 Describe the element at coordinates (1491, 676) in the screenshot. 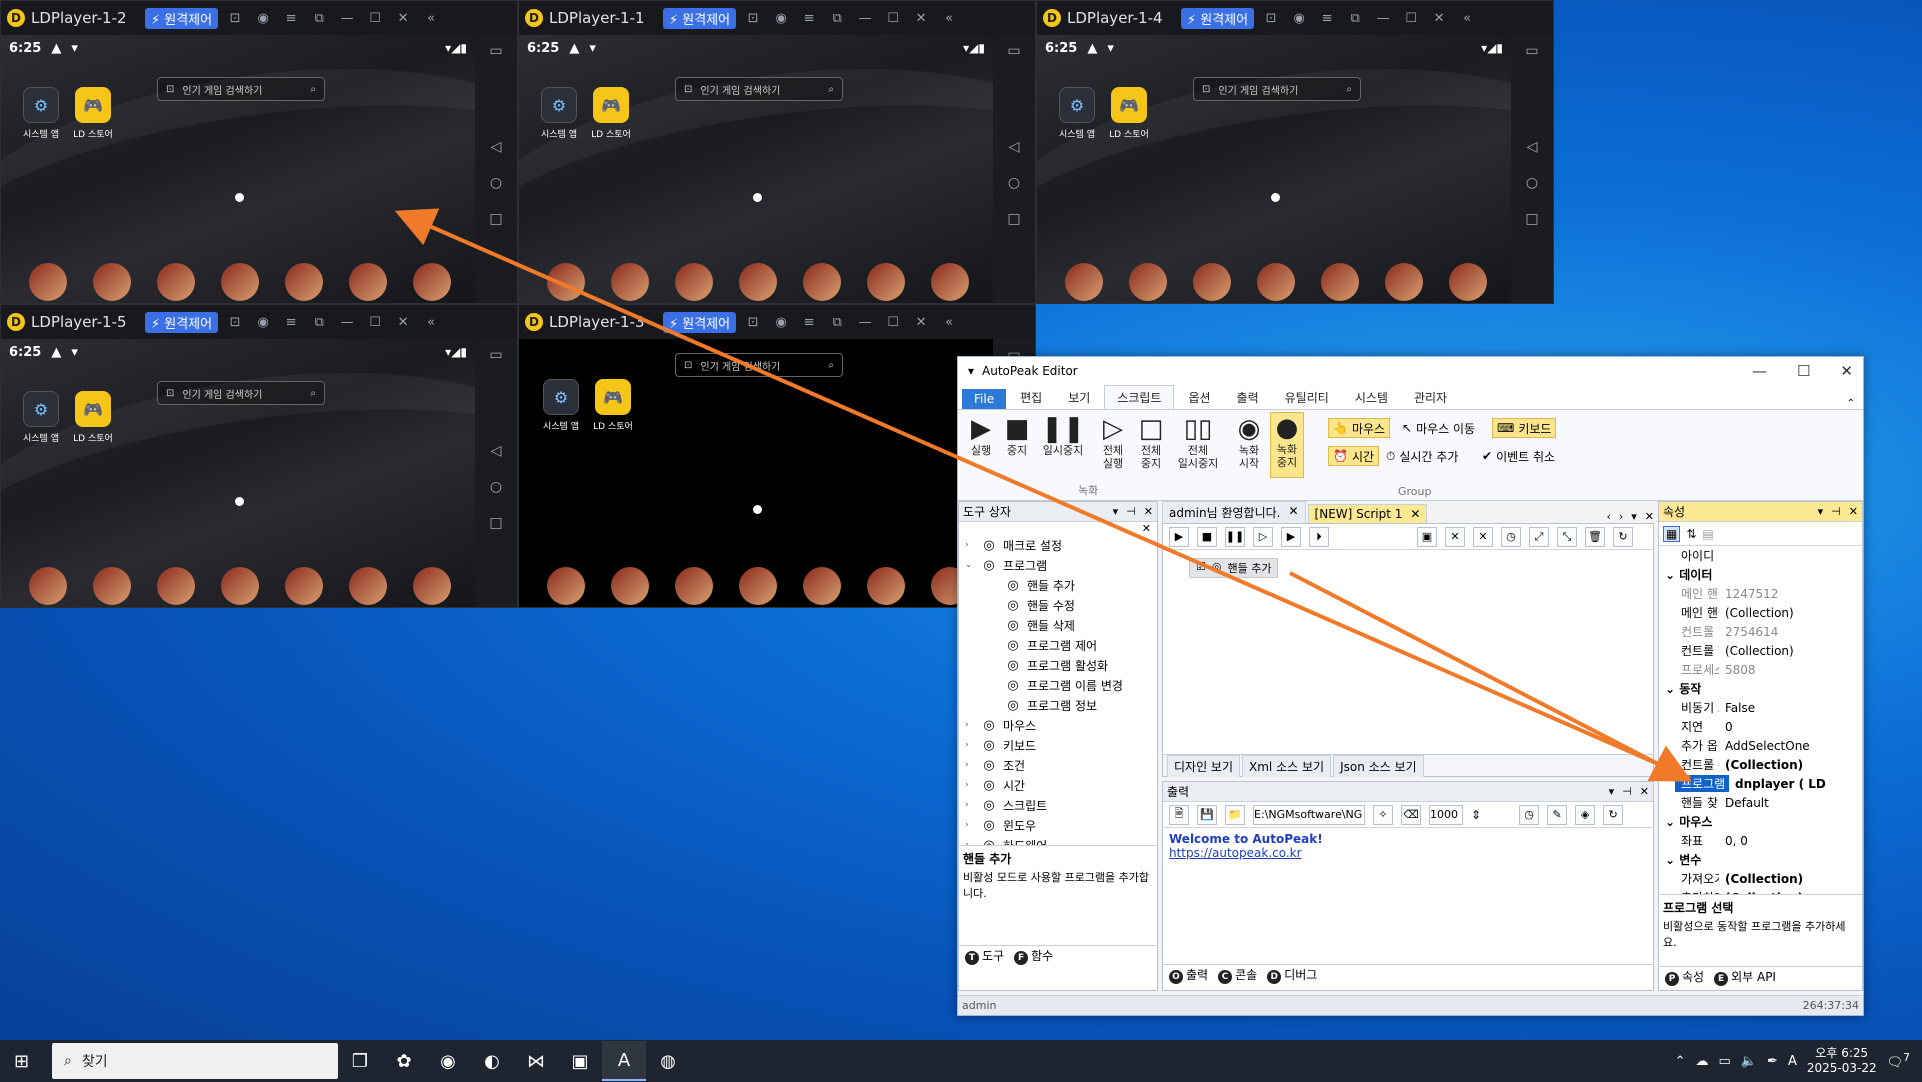

I see `arrow-to-property` at that location.